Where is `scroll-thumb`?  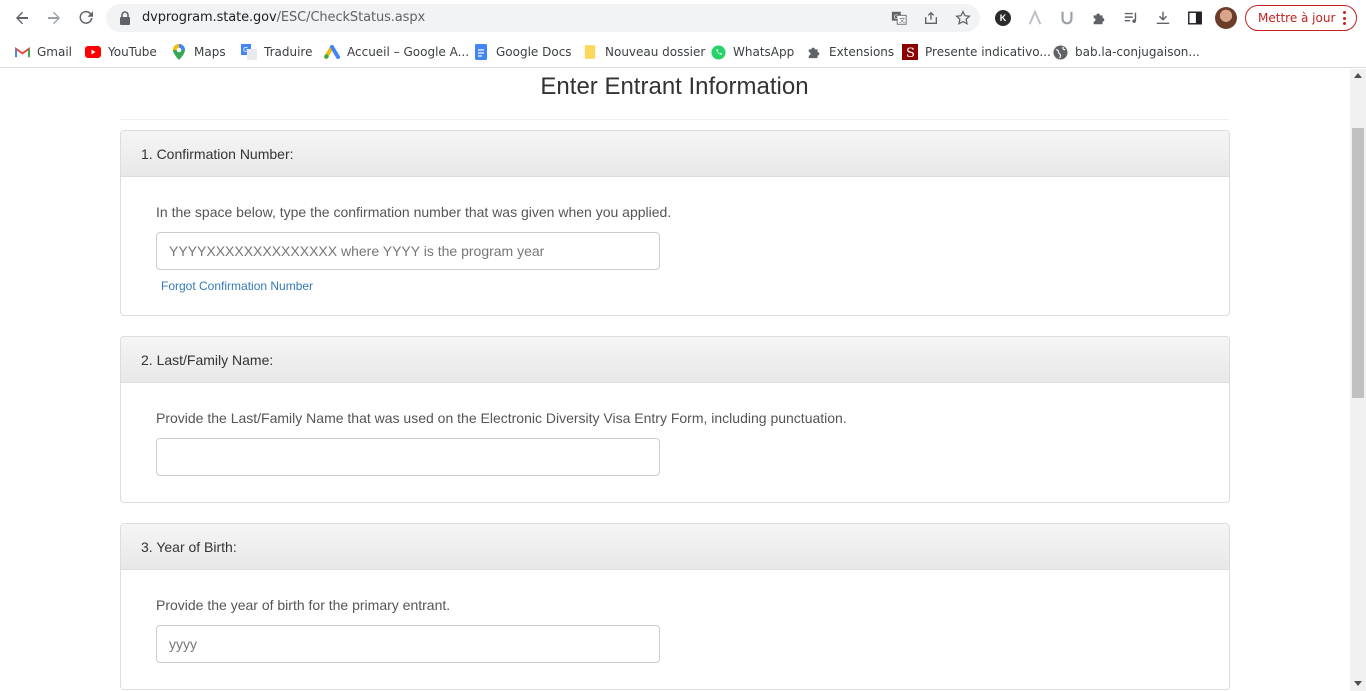 scroll-thumb is located at coordinates (1358, 263).